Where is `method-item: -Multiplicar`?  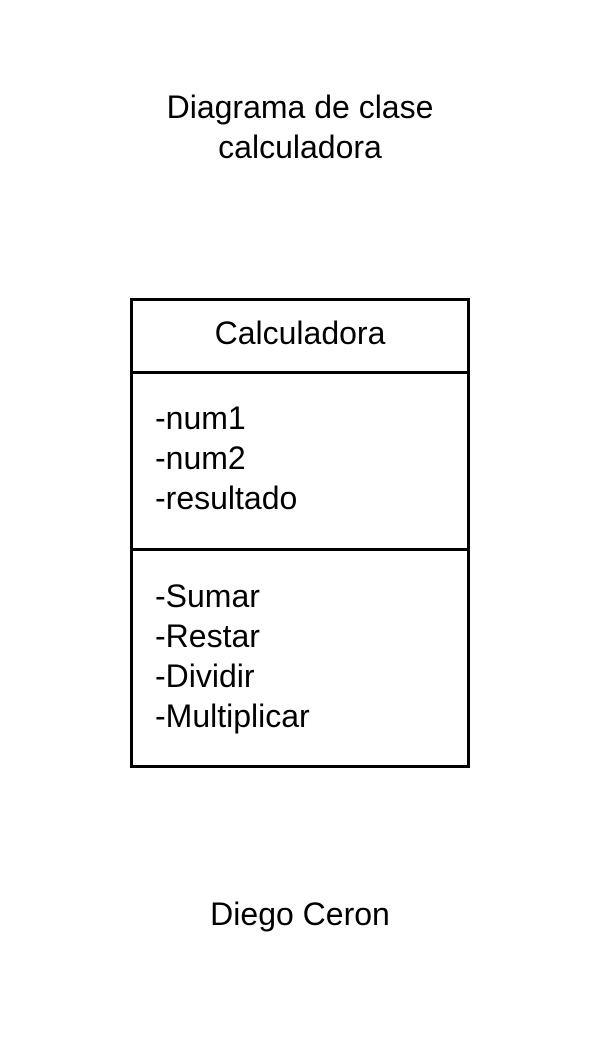 method-item: -Multiplicar is located at coordinates (232, 716).